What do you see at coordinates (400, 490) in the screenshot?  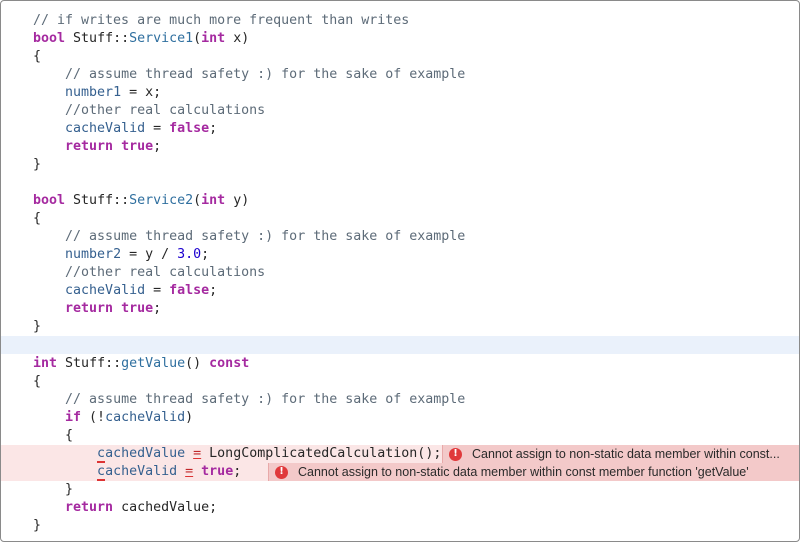 I see `code-line-27: }` at bounding box center [400, 490].